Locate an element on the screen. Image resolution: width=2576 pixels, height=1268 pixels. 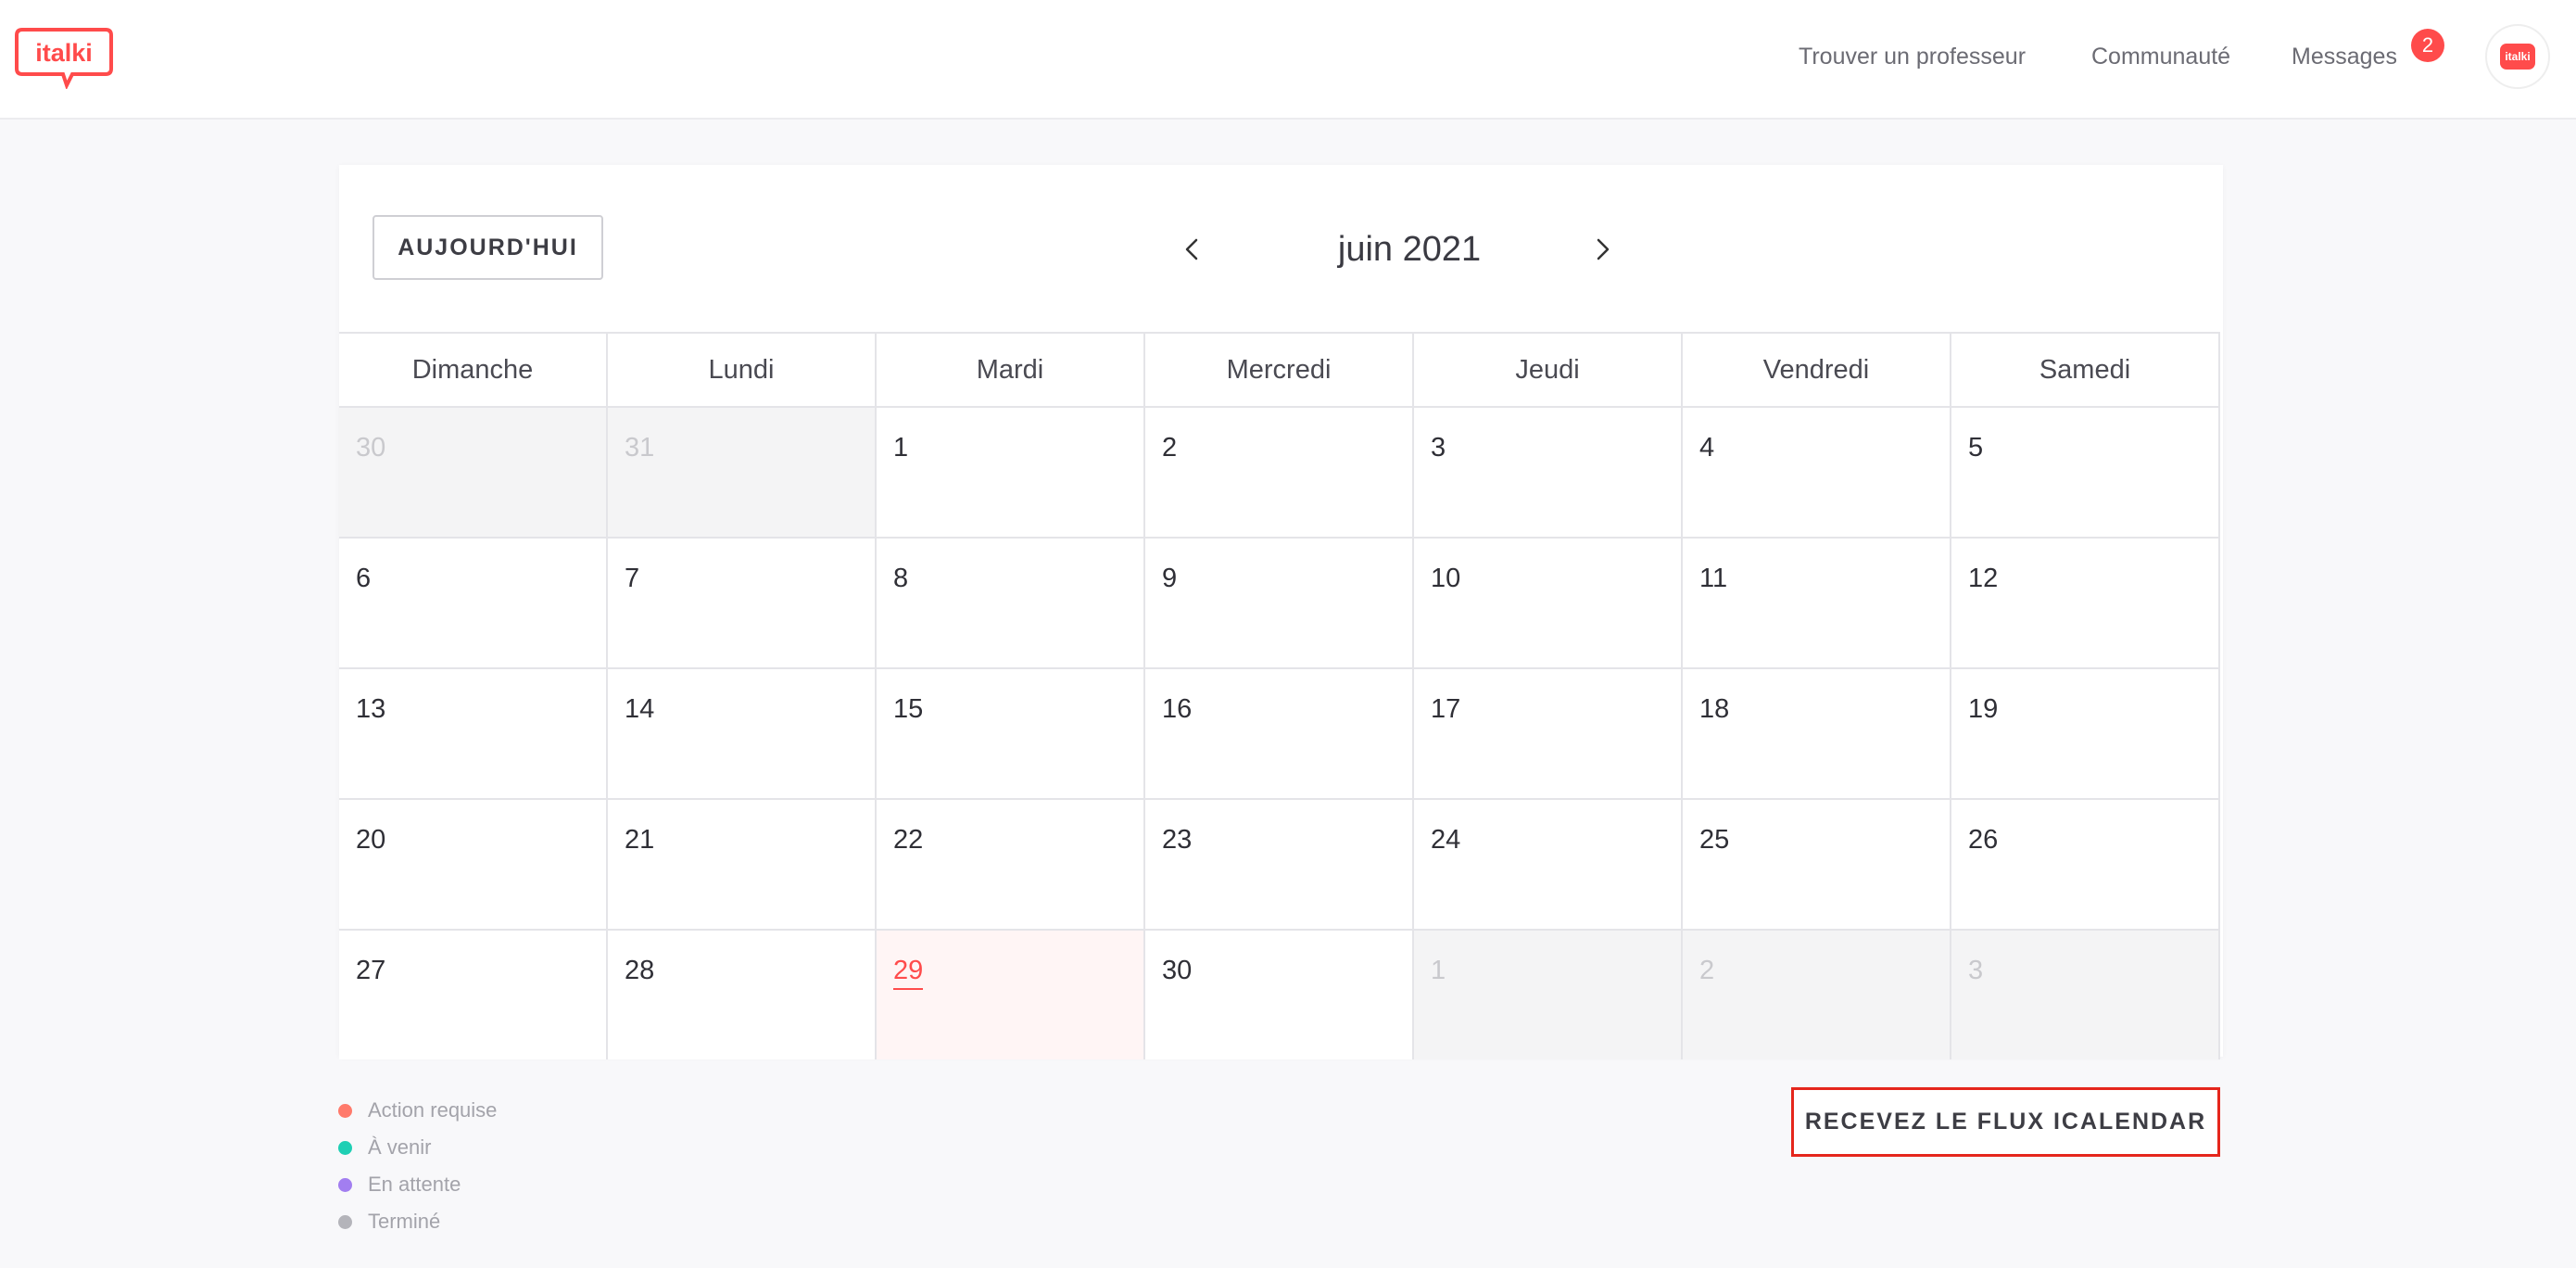
calendar-day: 31 is located at coordinates (742, 472).